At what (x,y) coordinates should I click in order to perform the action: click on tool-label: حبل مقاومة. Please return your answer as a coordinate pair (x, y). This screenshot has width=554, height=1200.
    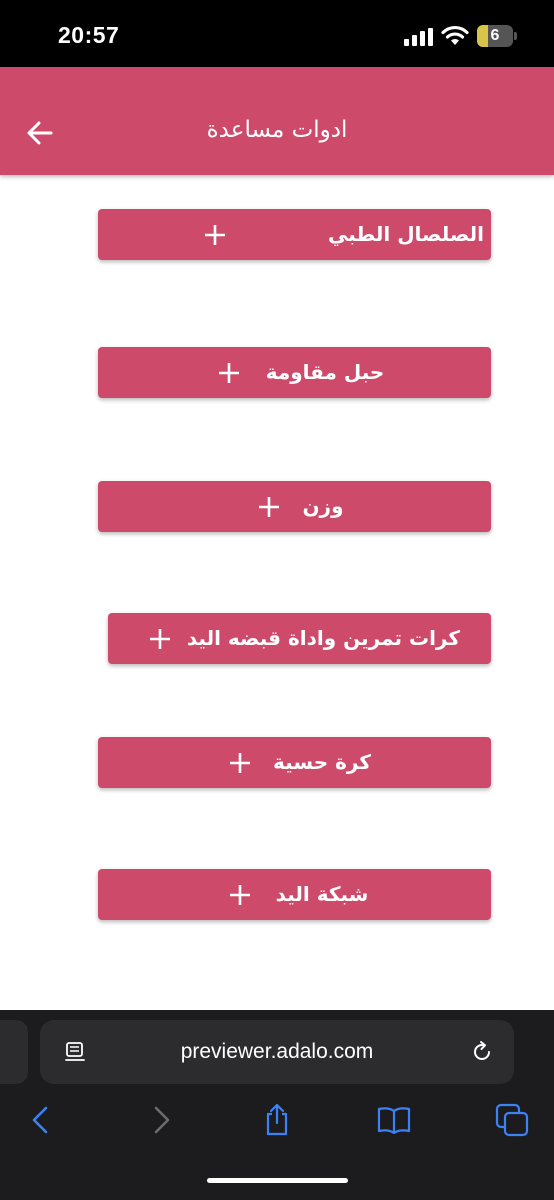
    Looking at the image, I should click on (325, 372).